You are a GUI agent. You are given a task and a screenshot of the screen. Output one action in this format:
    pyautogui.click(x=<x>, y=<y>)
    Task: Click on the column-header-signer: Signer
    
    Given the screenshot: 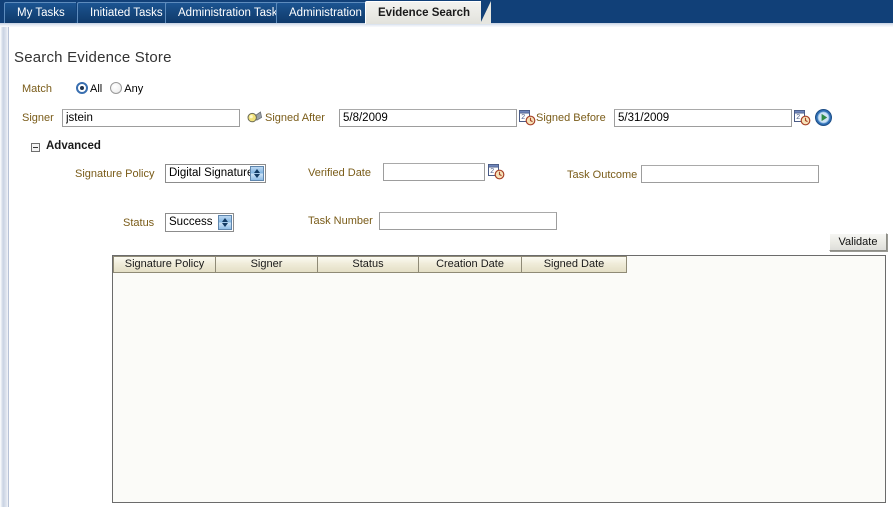 What is the action you would take?
    pyautogui.click(x=267, y=264)
    